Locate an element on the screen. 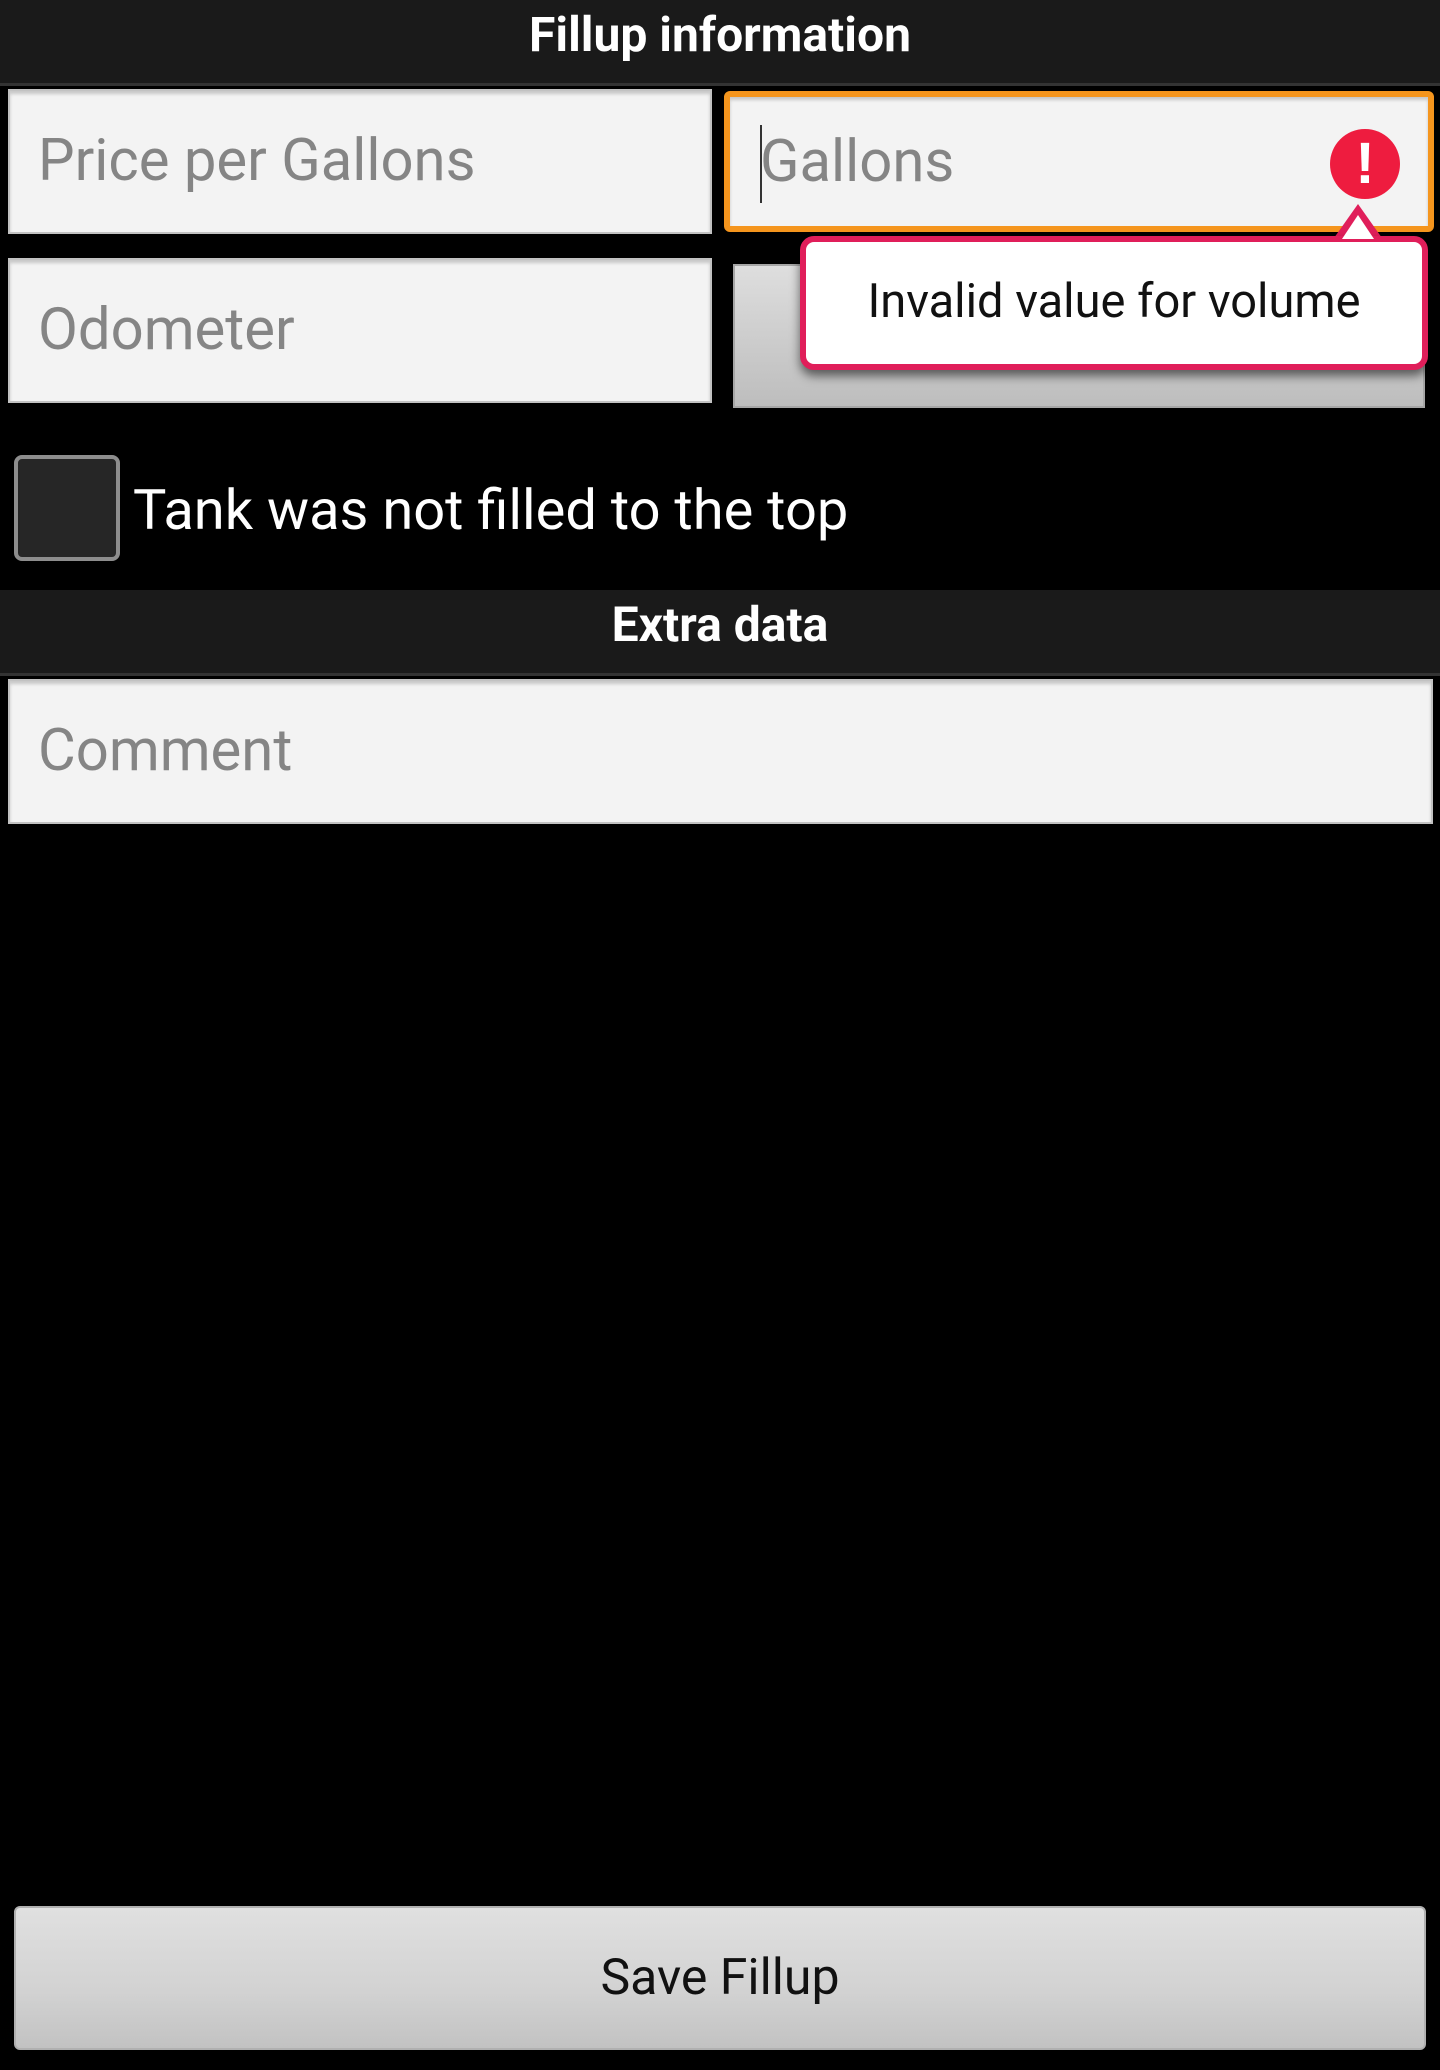 The image size is (1440, 2070). tank-not-full-label: Tank was not filled to the top is located at coordinates (490, 510).